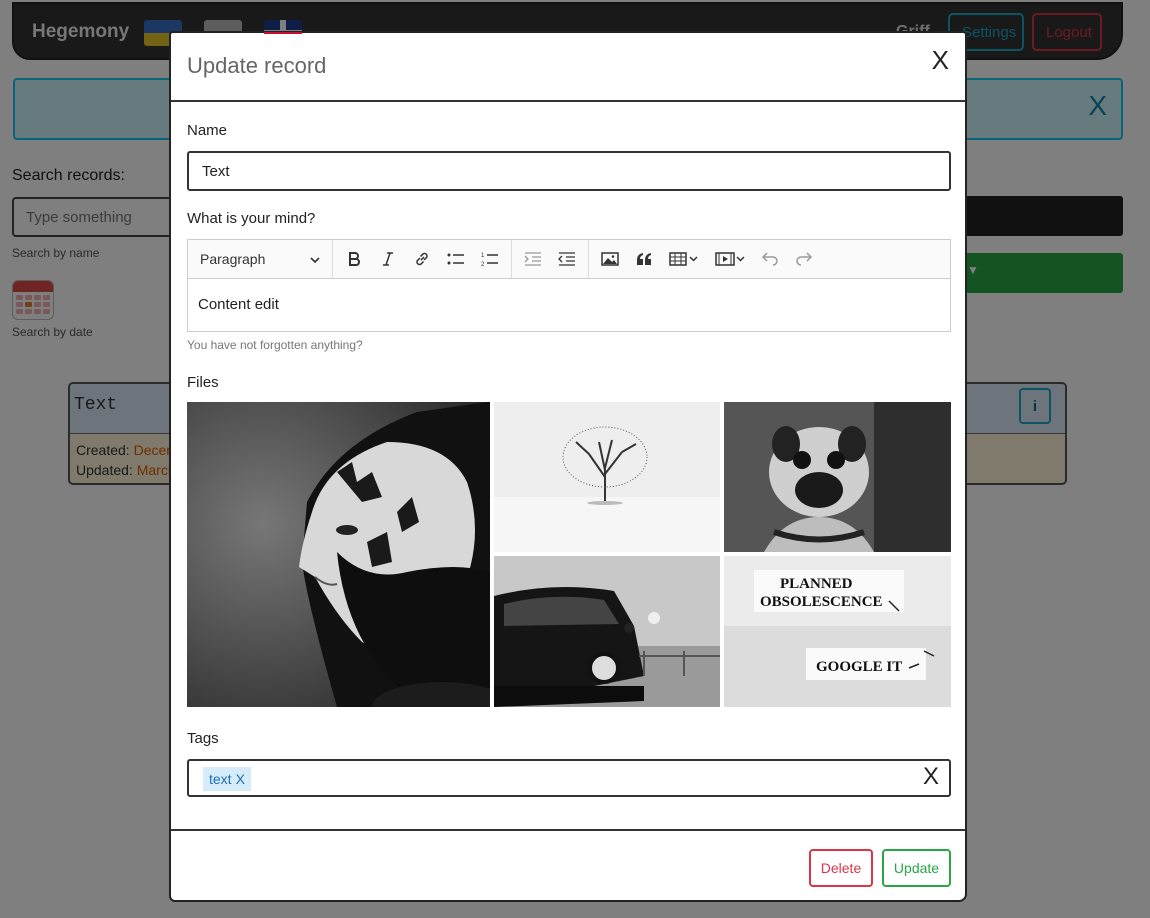 The height and width of the screenshot is (918, 1150). I want to click on outdent-icon, so click(567, 259).